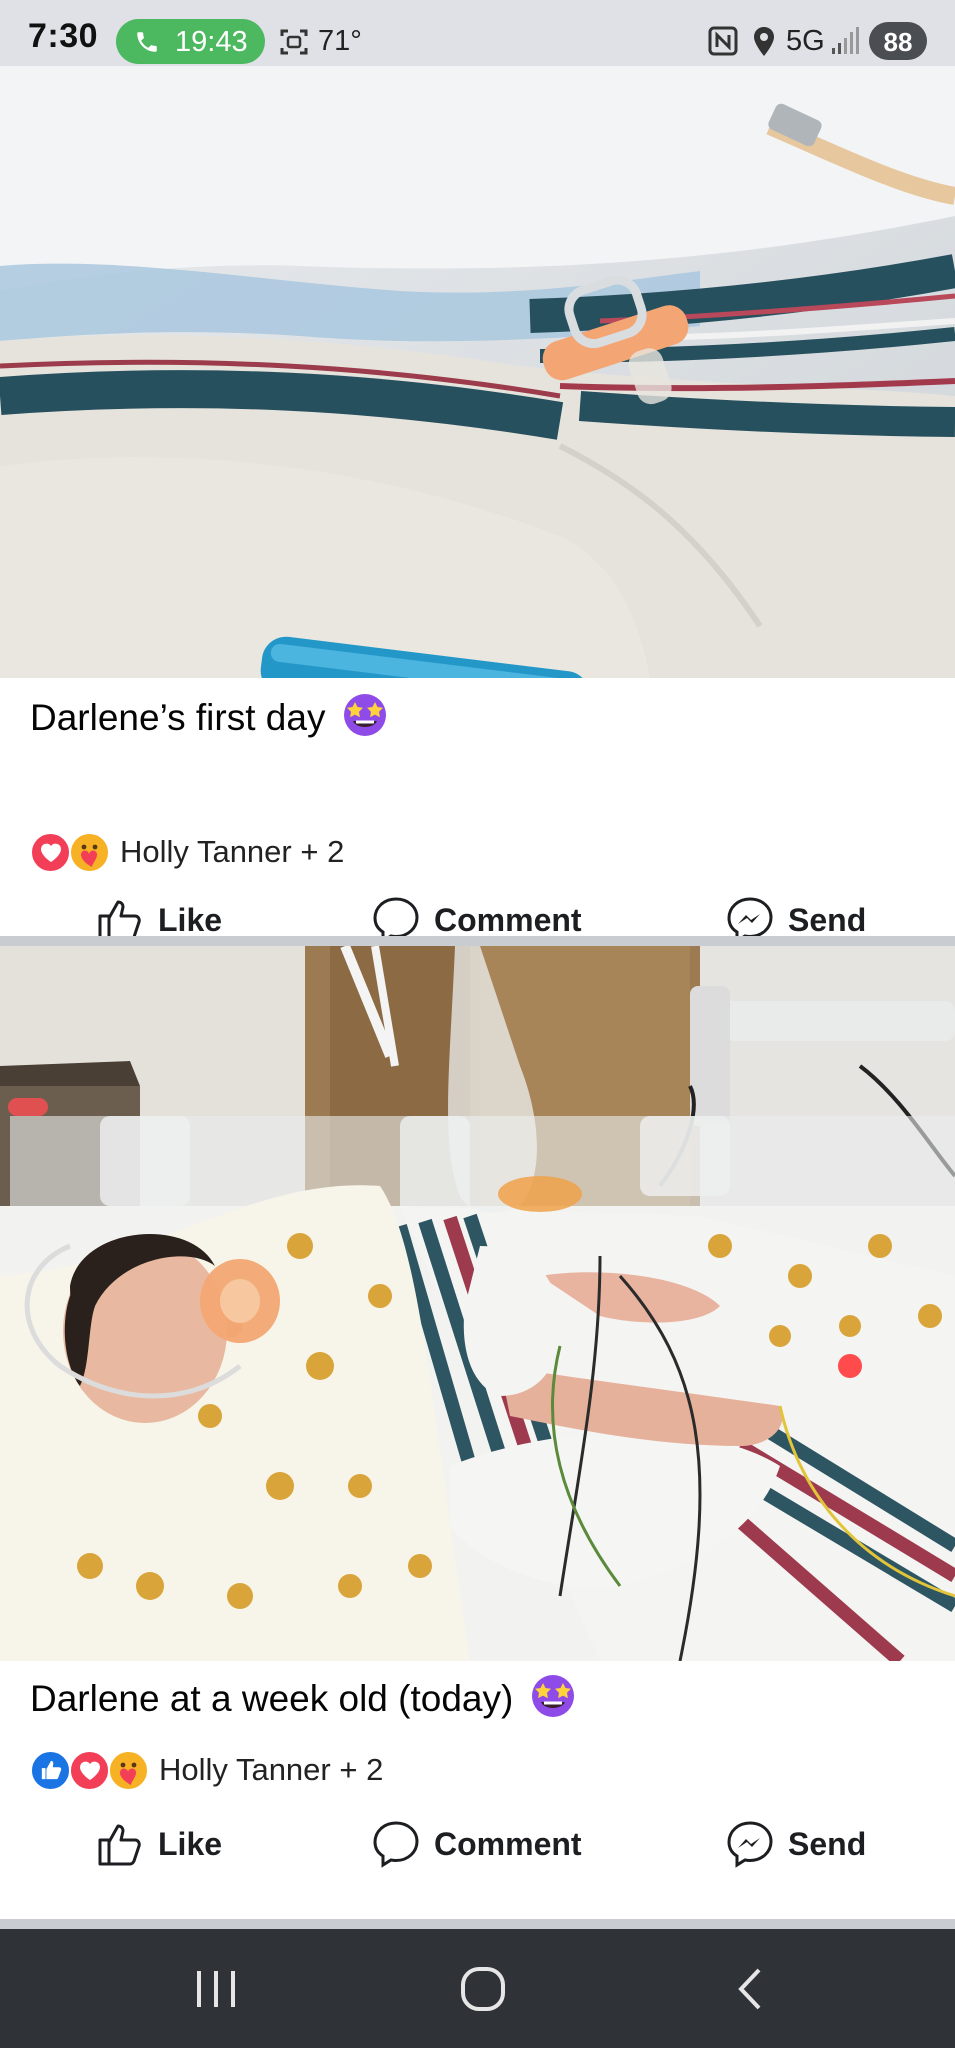  I want to click on back-button, so click(750, 1988).